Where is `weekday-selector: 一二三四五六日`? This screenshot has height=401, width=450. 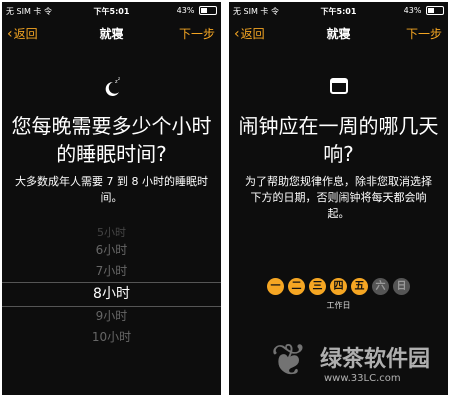 weekday-selector: 一二三四五六日 is located at coordinates (338, 284).